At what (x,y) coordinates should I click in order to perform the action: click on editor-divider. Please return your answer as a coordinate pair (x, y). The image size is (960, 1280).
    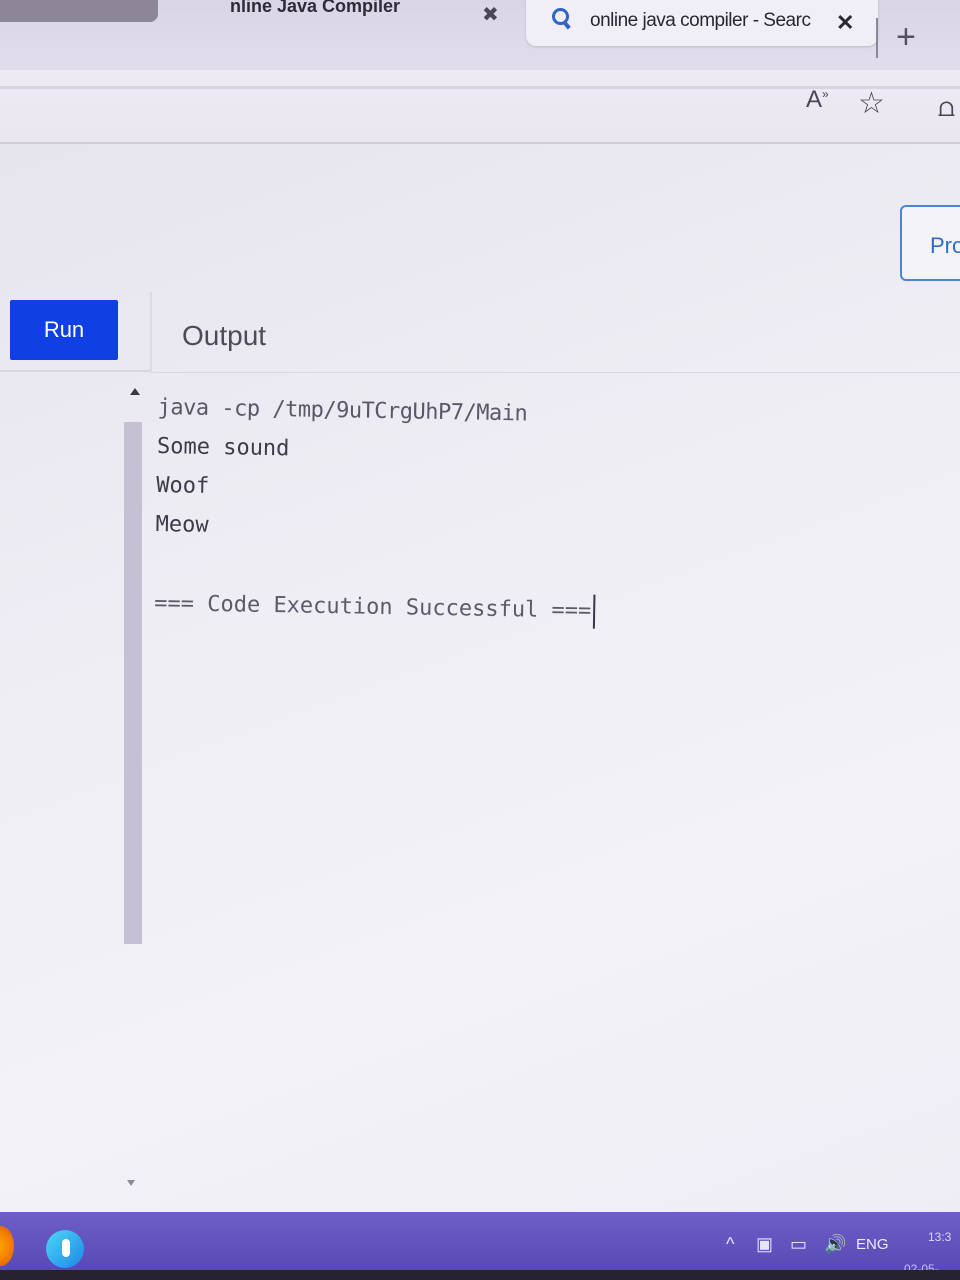
    Looking at the image, I should click on (75, 371).